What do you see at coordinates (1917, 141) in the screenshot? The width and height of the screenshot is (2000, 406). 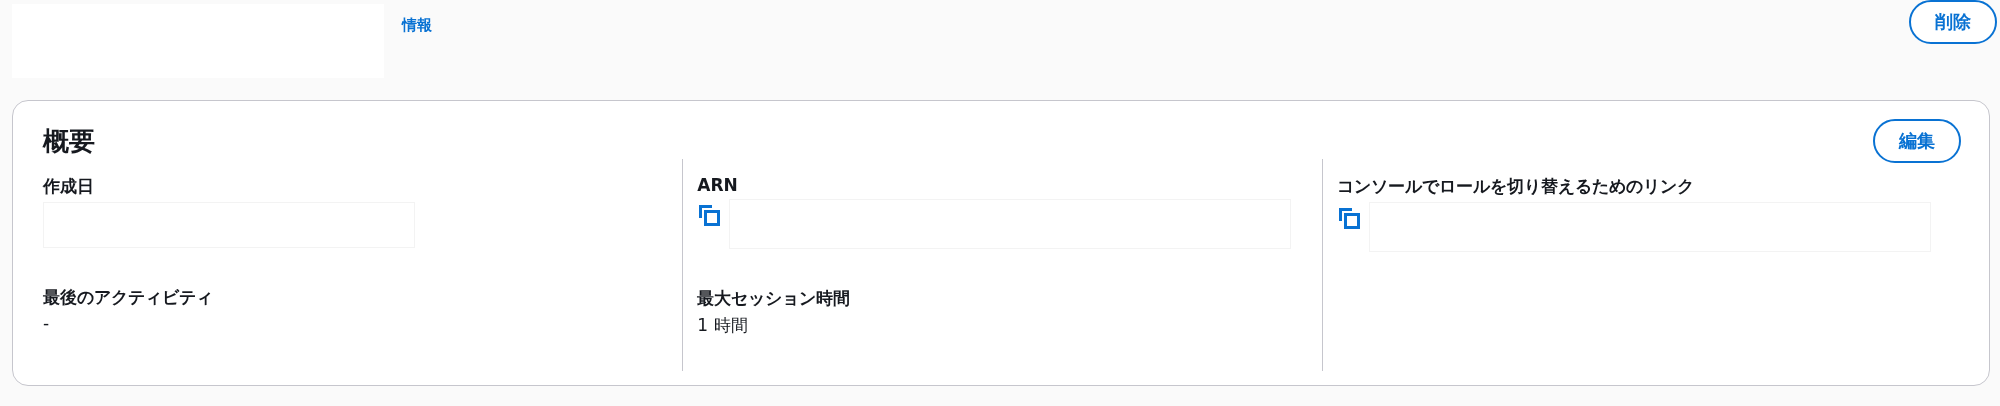 I see `edit-button: 編集` at bounding box center [1917, 141].